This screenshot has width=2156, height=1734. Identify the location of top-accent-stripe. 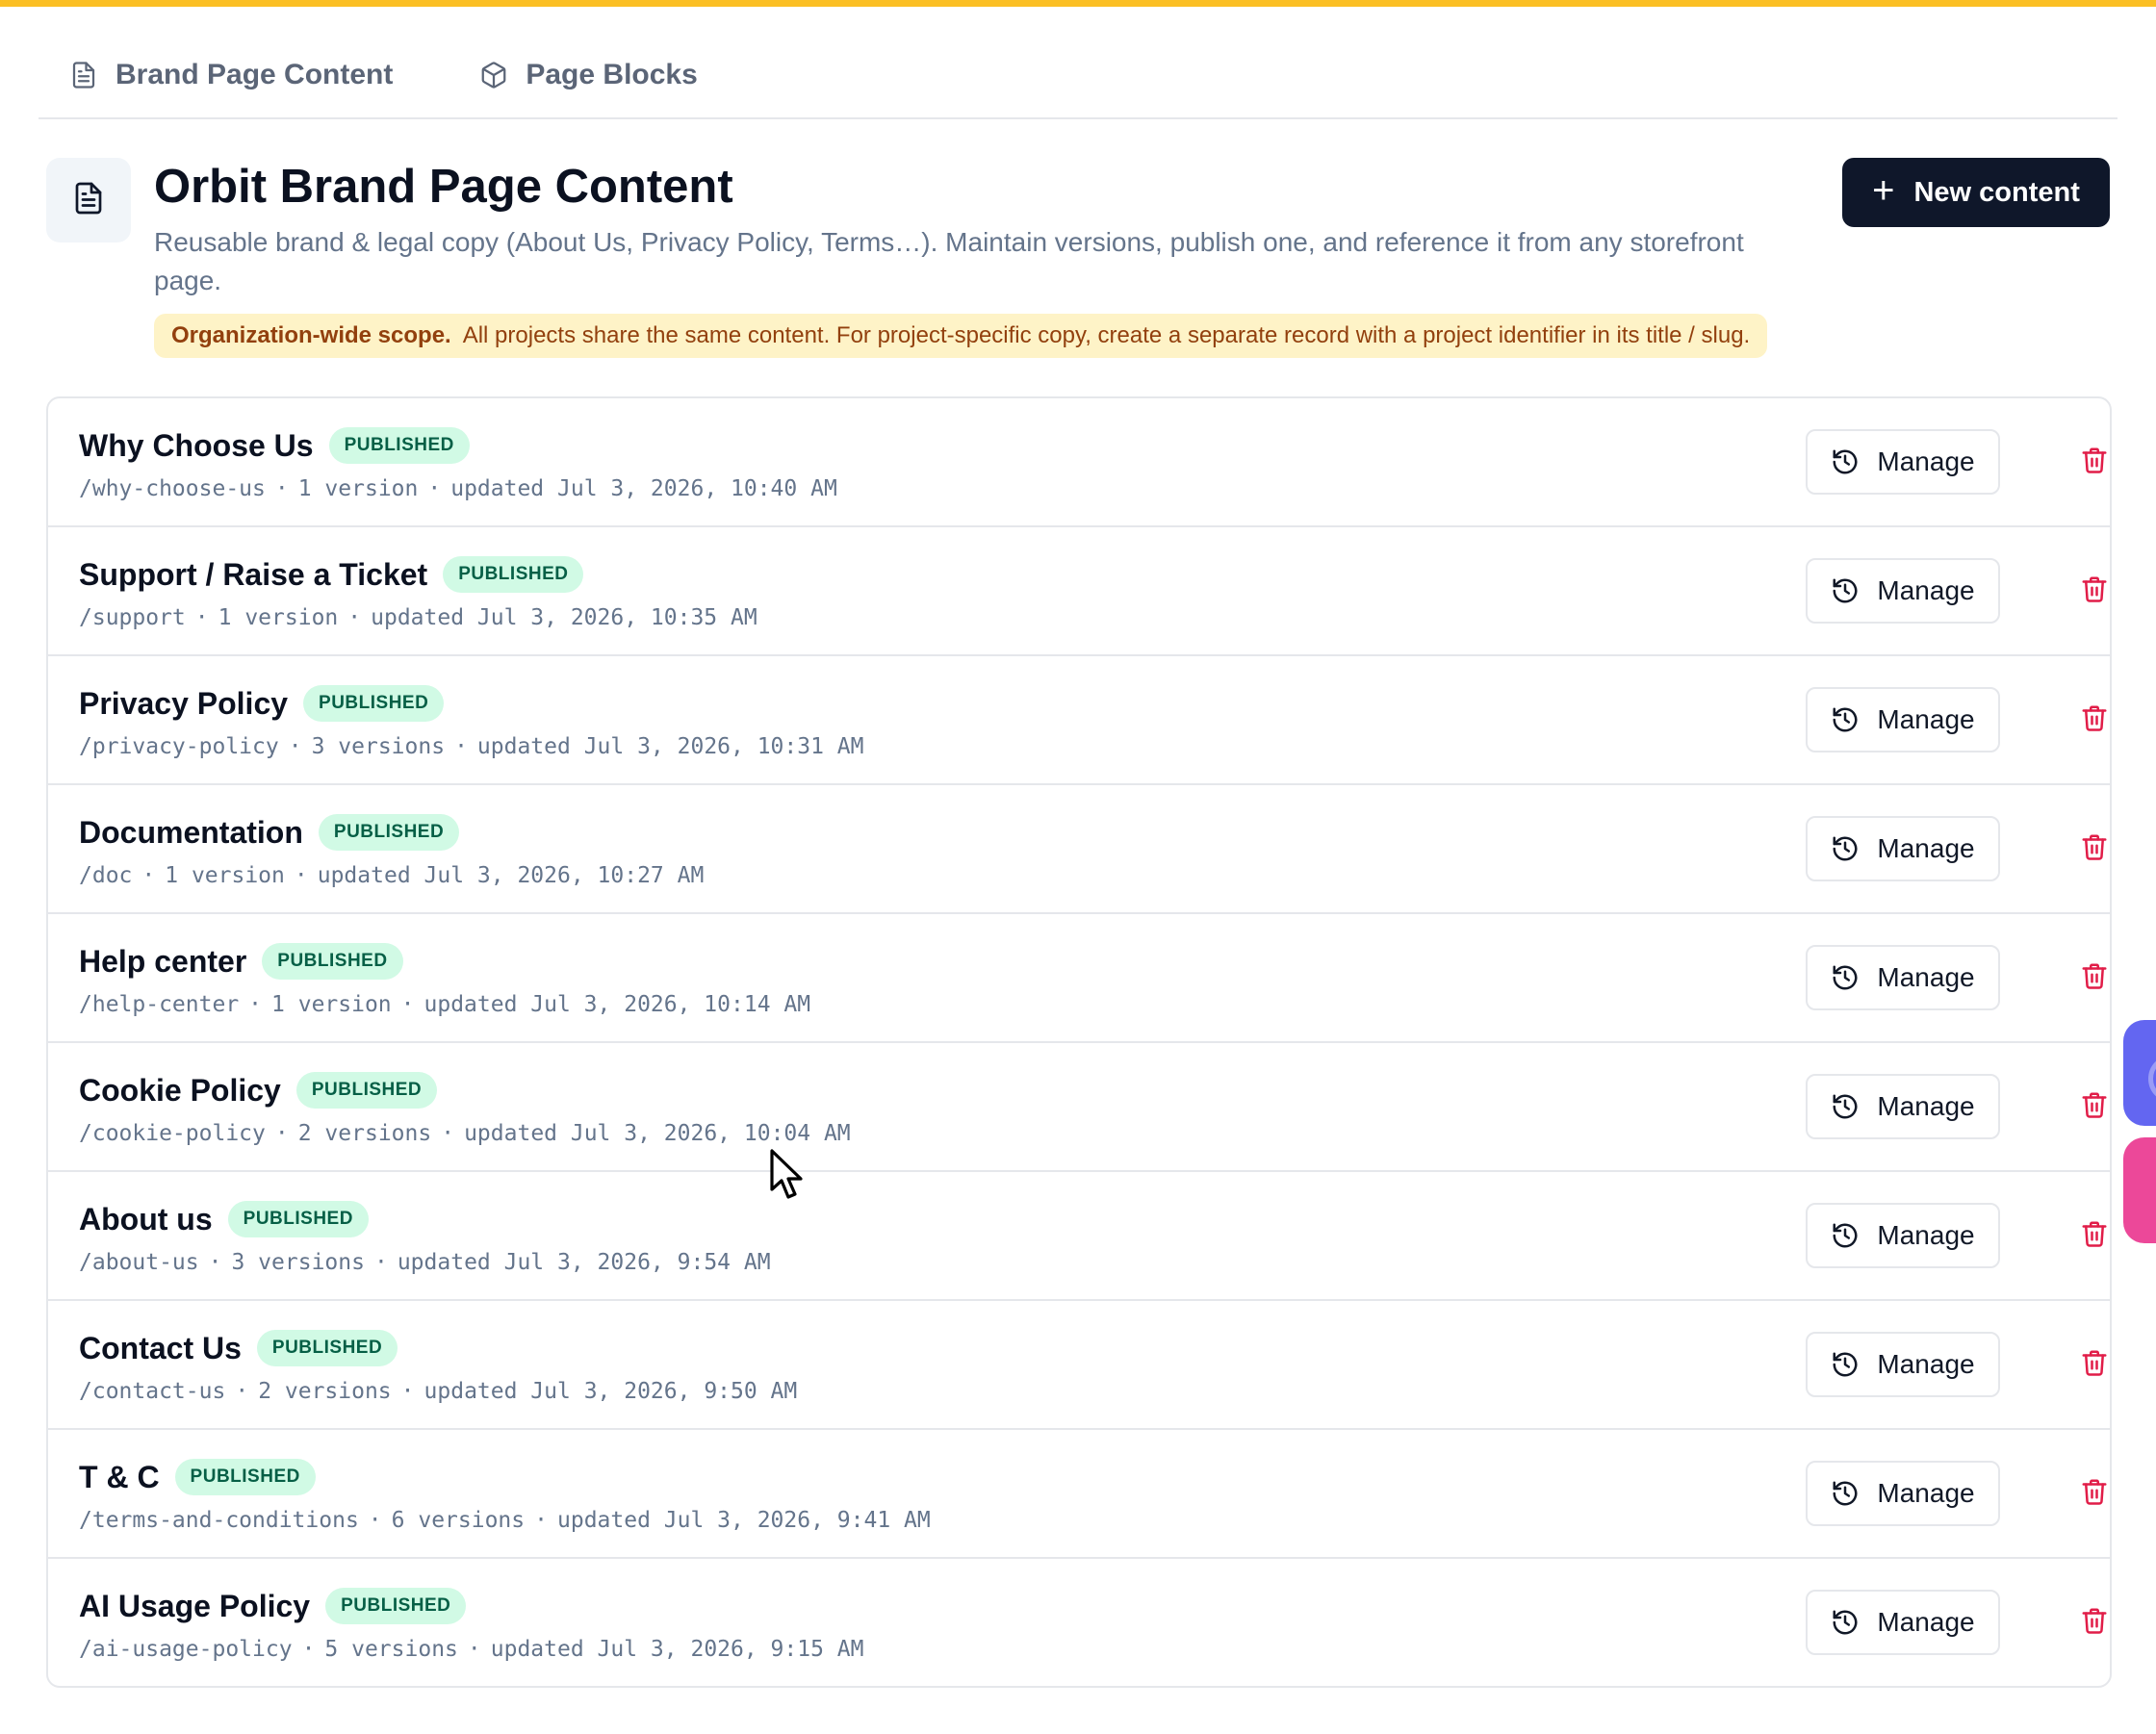
(1078, 4).